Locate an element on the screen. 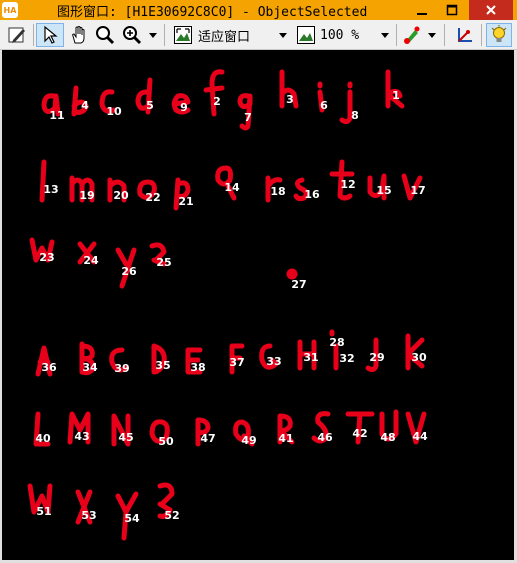 This screenshot has width=517, height=563. region-label: 38 is located at coordinates (197, 367).